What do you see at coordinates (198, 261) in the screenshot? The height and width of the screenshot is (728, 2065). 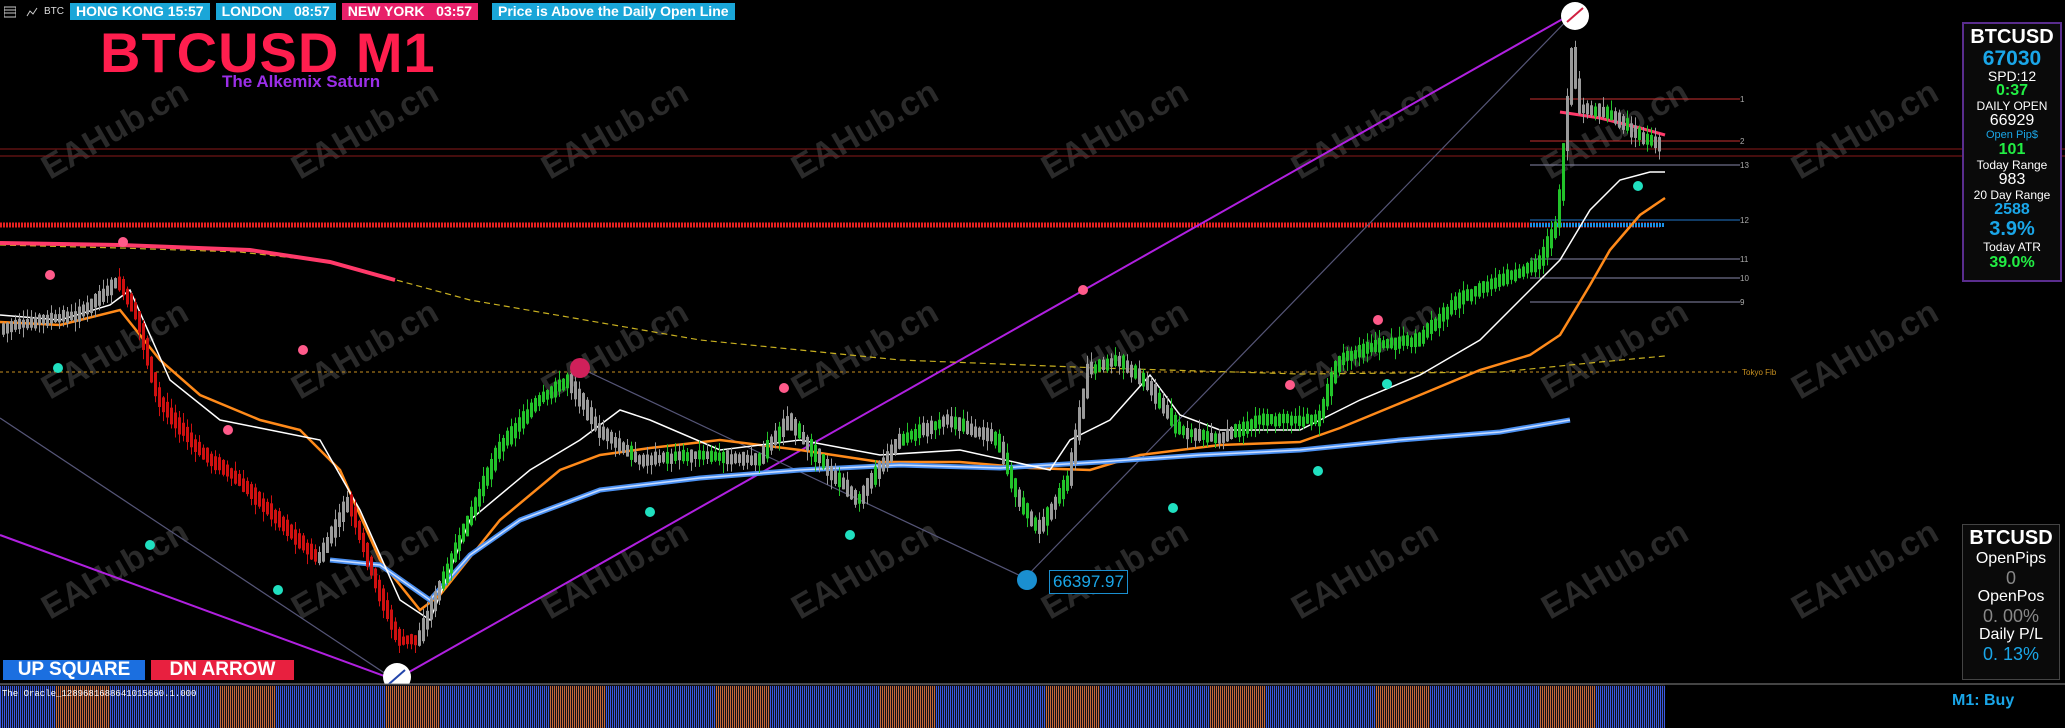 I see `ma-red` at bounding box center [198, 261].